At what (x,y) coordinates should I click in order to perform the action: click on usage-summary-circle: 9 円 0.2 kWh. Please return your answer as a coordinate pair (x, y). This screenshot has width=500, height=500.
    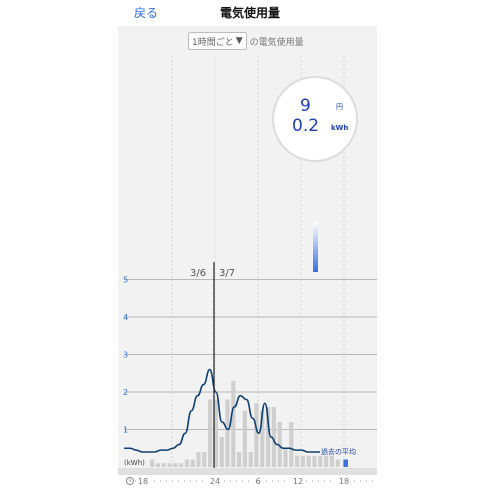
    Looking at the image, I should click on (315, 119).